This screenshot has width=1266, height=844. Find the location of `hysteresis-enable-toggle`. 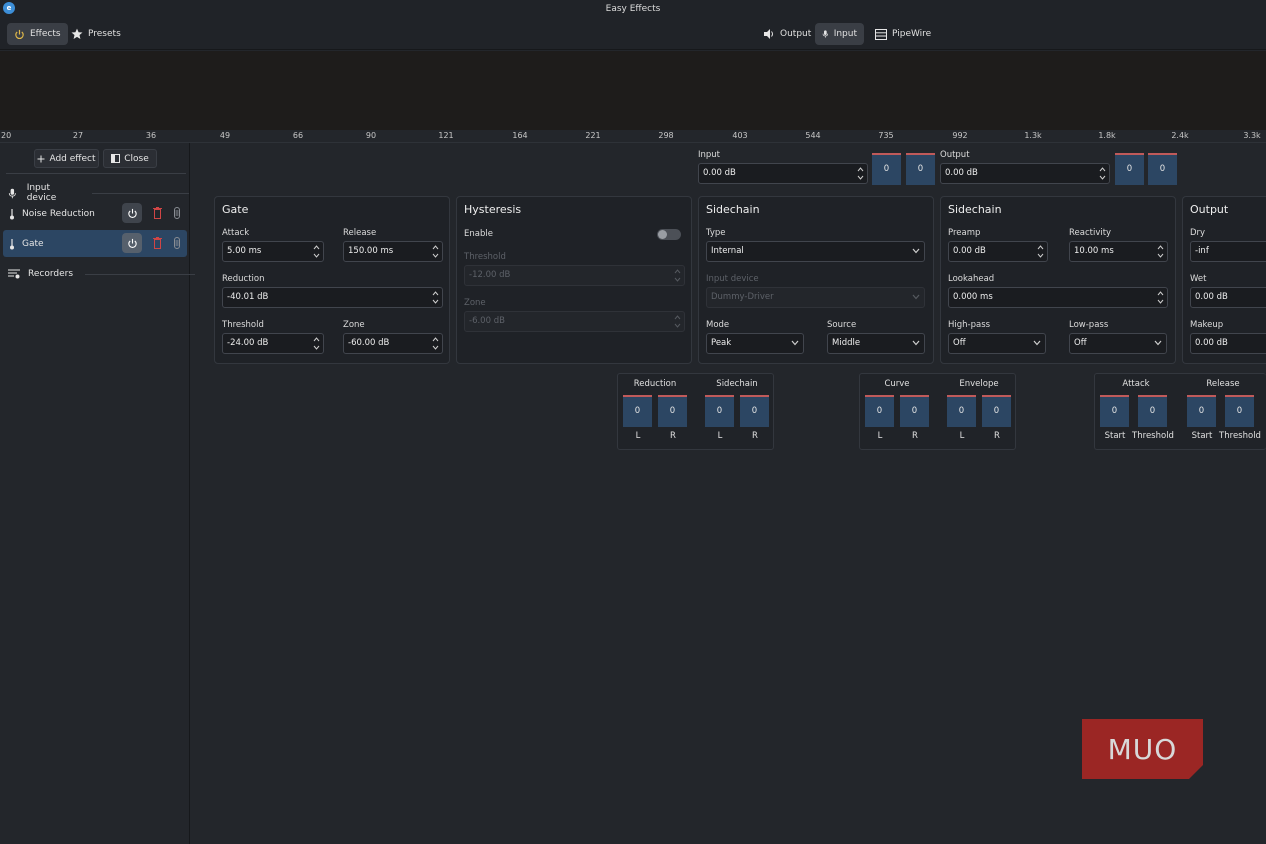

hysteresis-enable-toggle is located at coordinates (669, 234).